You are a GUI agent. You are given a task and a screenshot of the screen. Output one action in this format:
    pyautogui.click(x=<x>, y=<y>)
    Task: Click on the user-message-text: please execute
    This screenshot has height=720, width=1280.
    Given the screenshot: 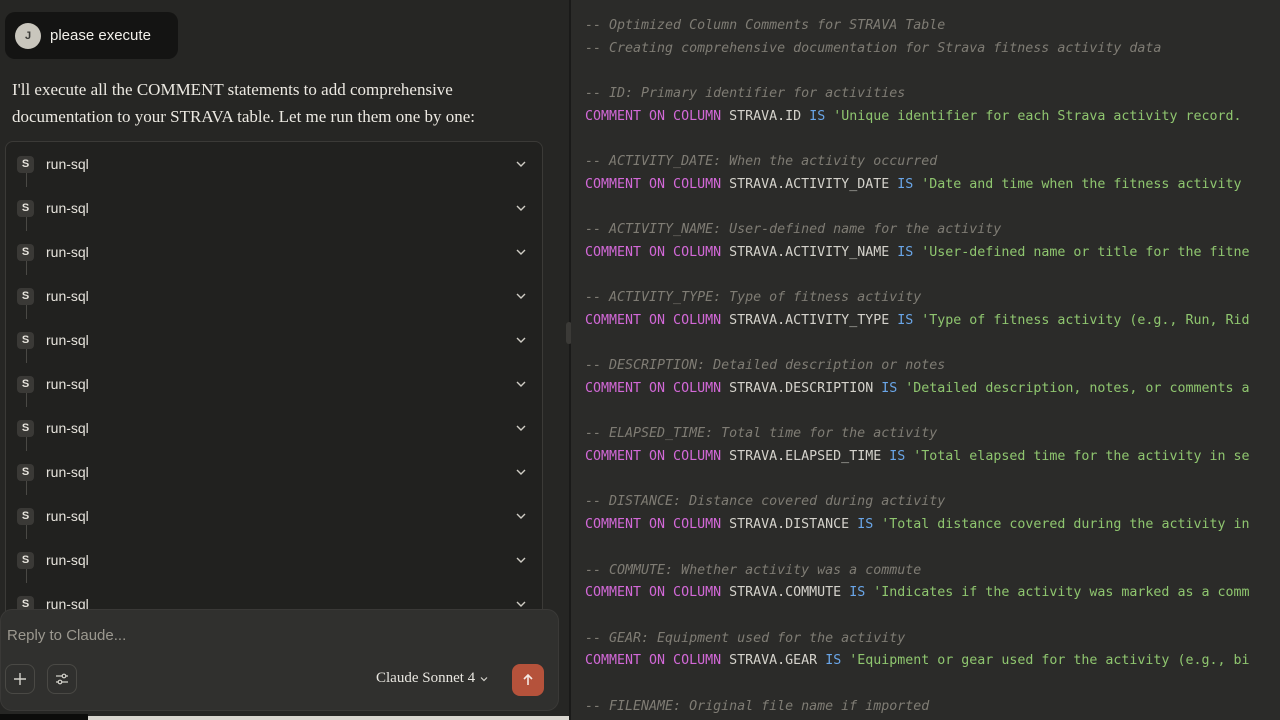 What is the action you would take?
    pyautogui.click(x=100, y=35)
    